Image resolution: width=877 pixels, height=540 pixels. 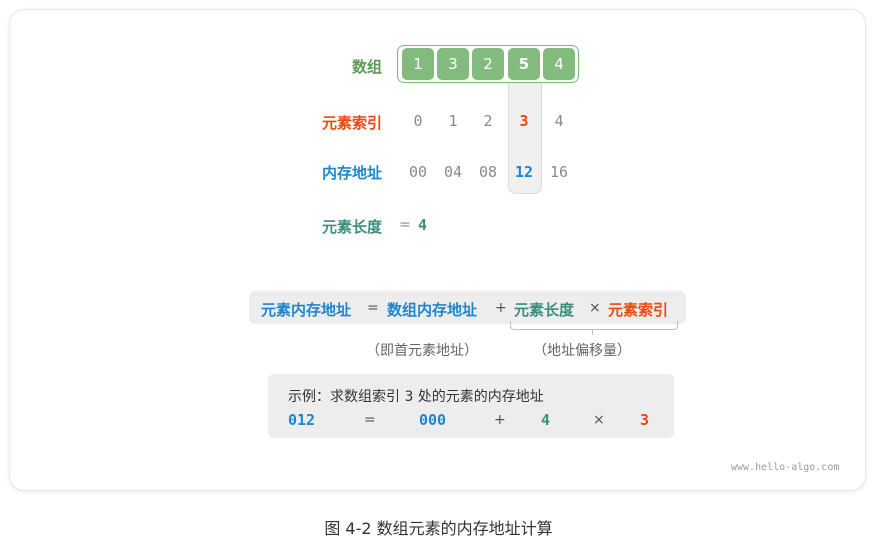 What do you see at coordinates (645, 420) in the screenshot?
I see `example-index: 3` at bounding box center [645, 420].